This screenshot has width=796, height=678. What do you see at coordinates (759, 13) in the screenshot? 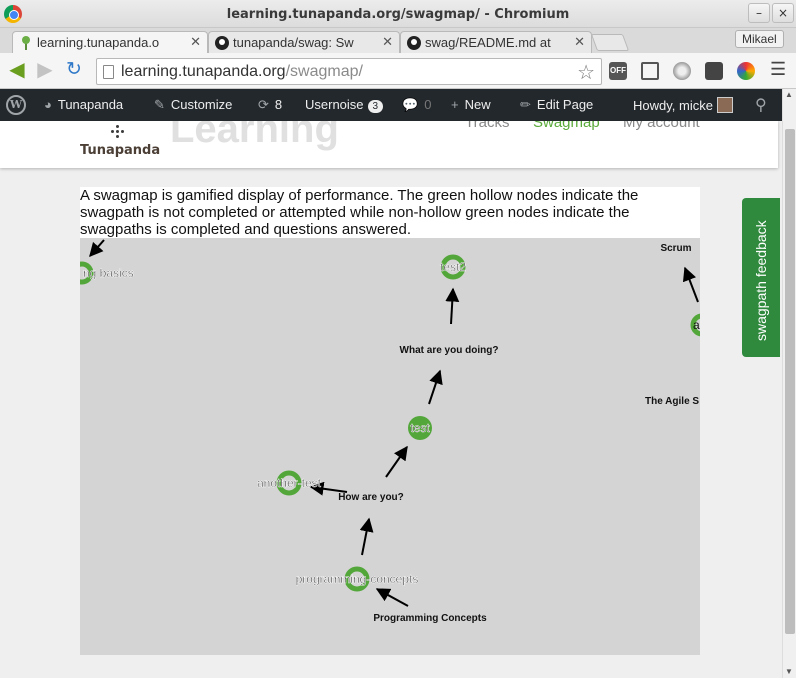
I see `minimize-button: –` at bounding box center [759, 13].